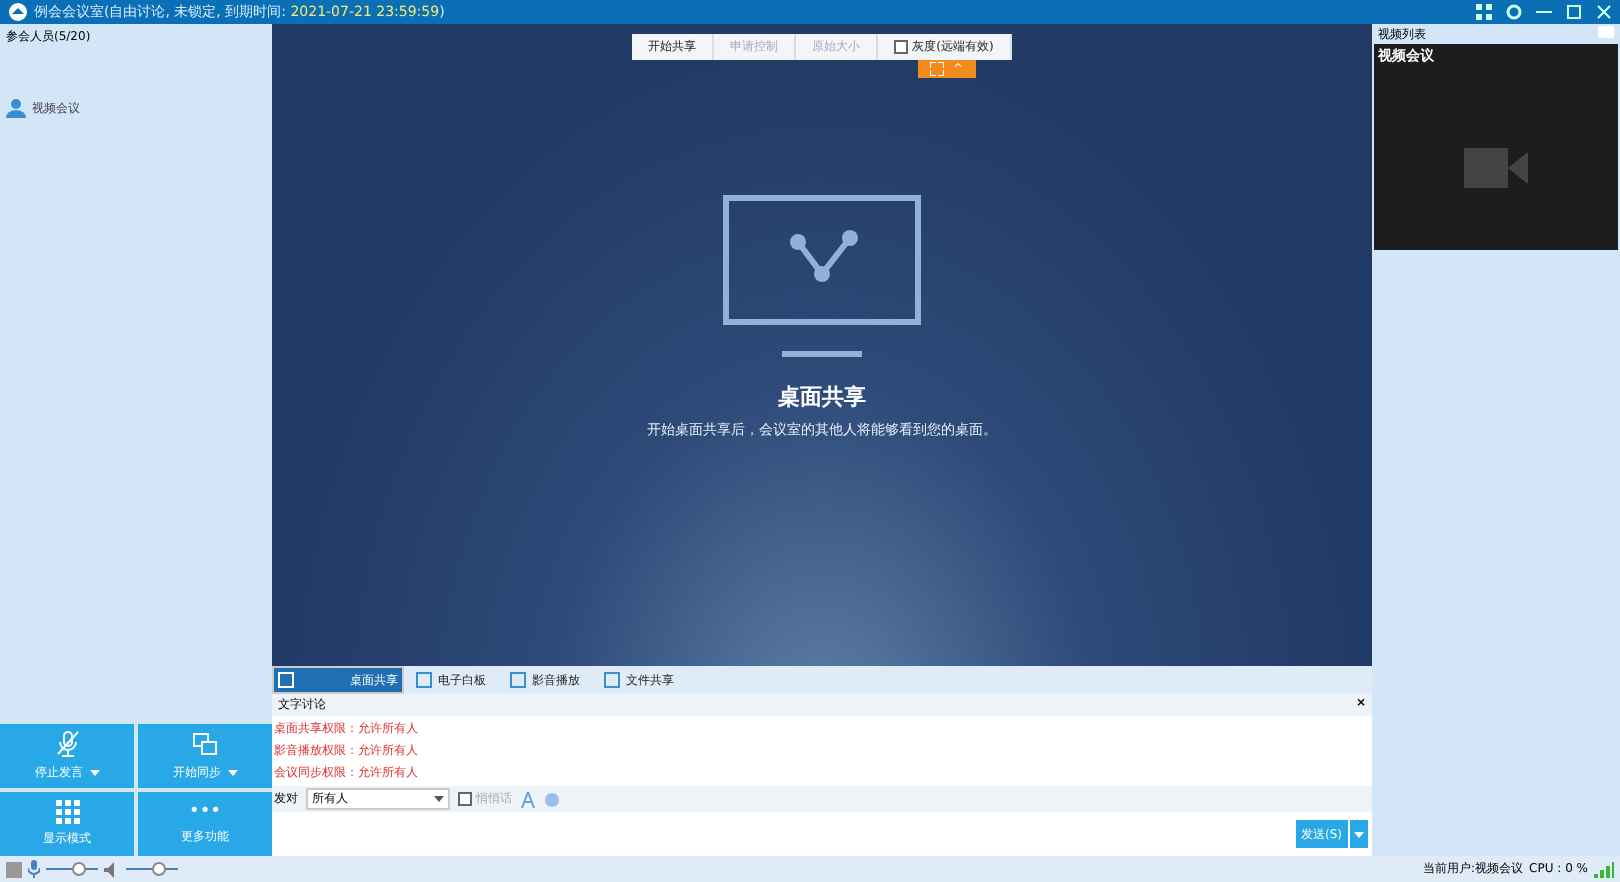  Describe the element at coordinates (1604, 12) in the screenshot. I see `close-icon` at that location.